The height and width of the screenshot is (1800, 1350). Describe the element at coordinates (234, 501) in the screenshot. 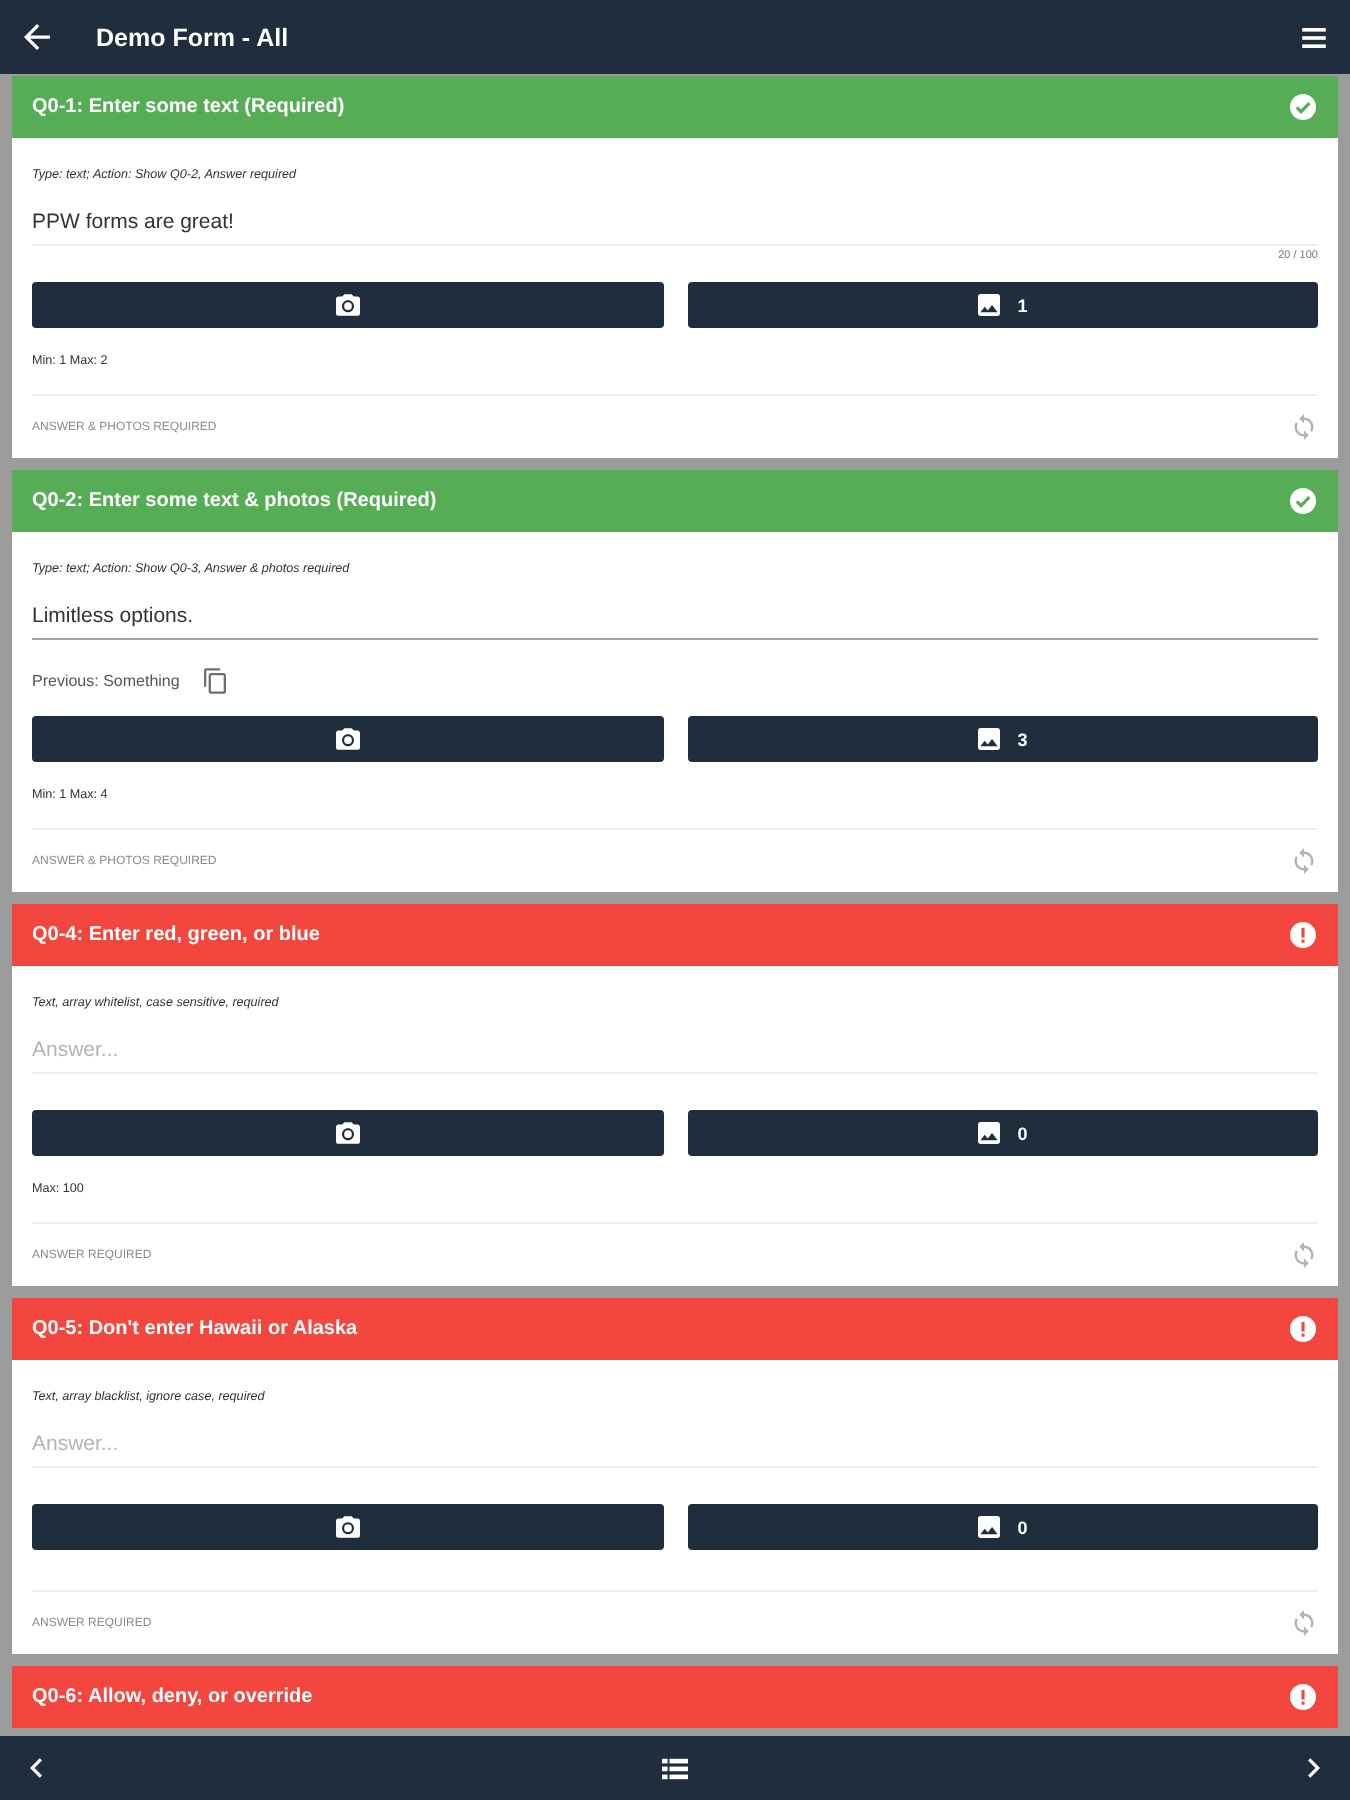

I see `question-title: Q0-2: Enter some text & photos (Required)` at that location.